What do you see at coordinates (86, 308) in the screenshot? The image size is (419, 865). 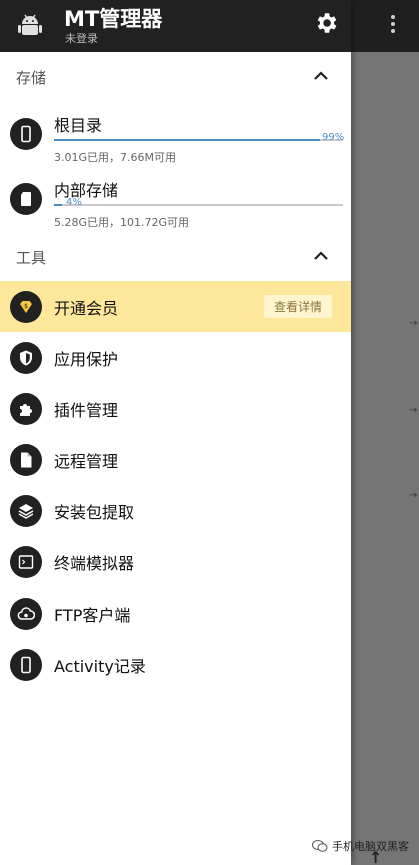 I see `vip-label: 开通会员` at bounding box center [86, 308].